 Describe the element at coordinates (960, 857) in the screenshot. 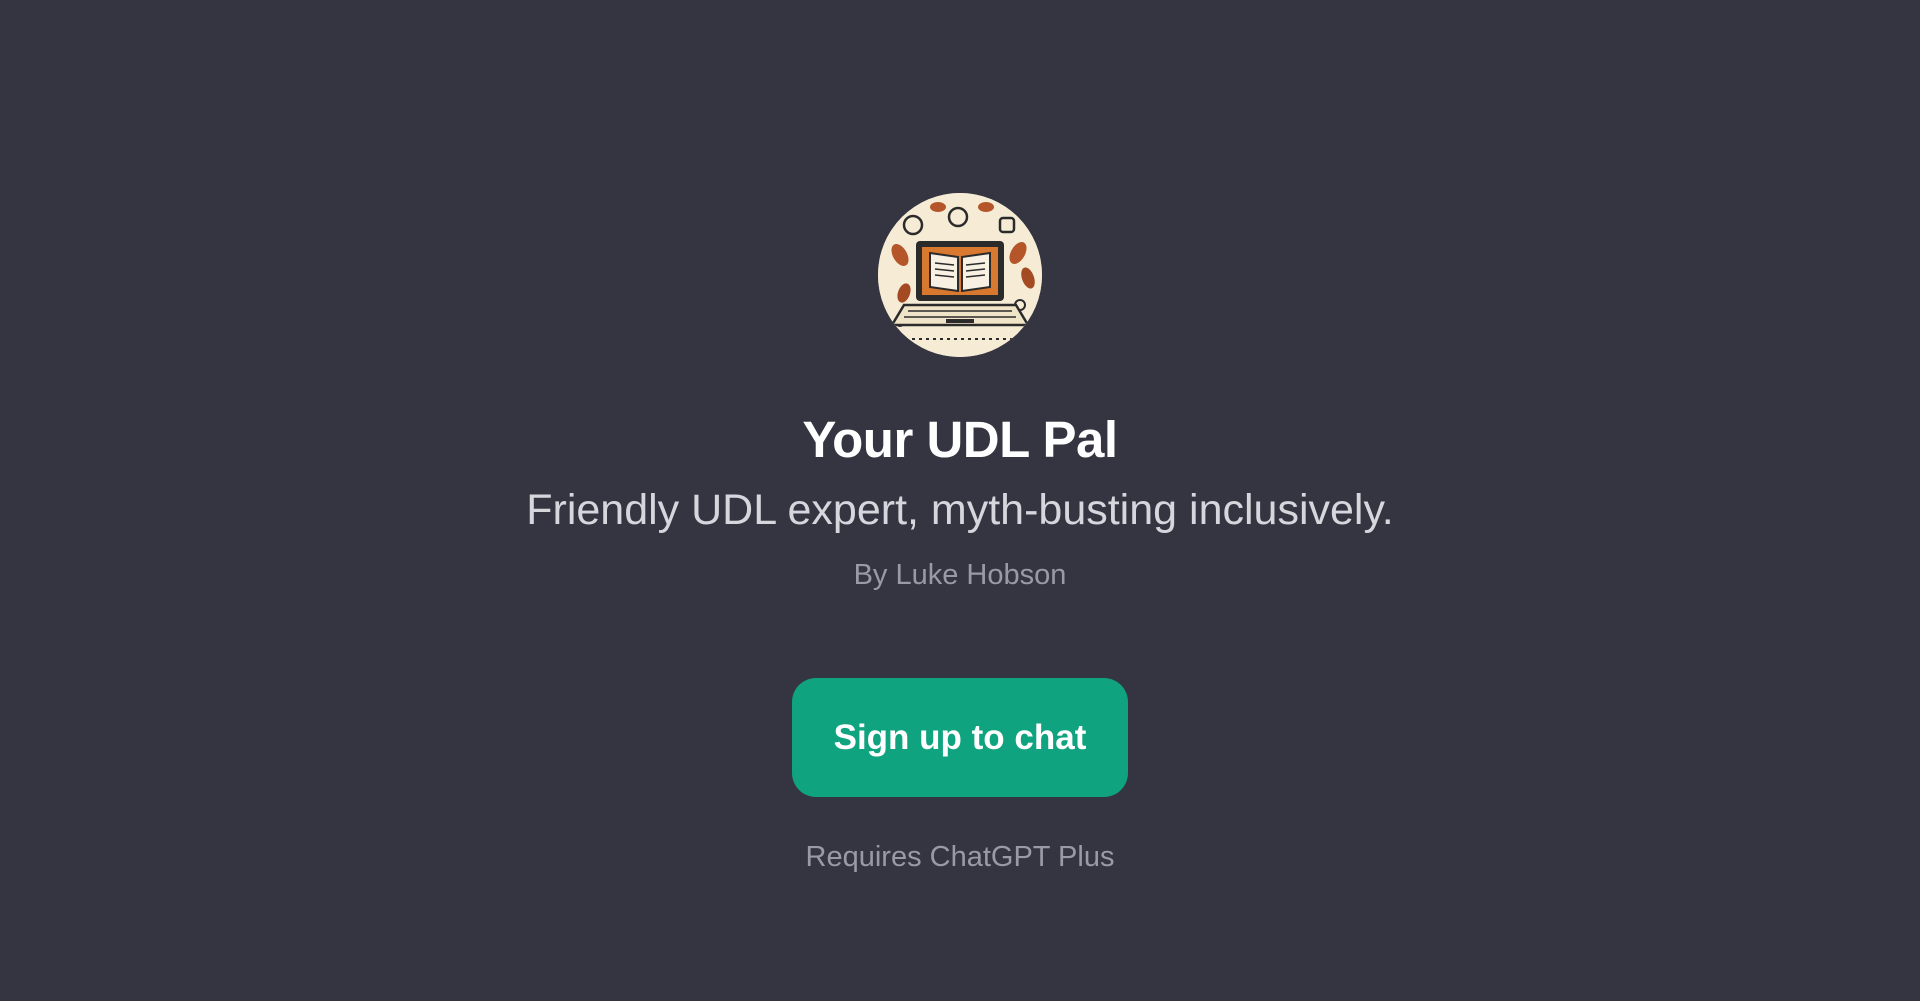

I see `plan-requirement-note: Requires ChatGPT Plus` at that location.